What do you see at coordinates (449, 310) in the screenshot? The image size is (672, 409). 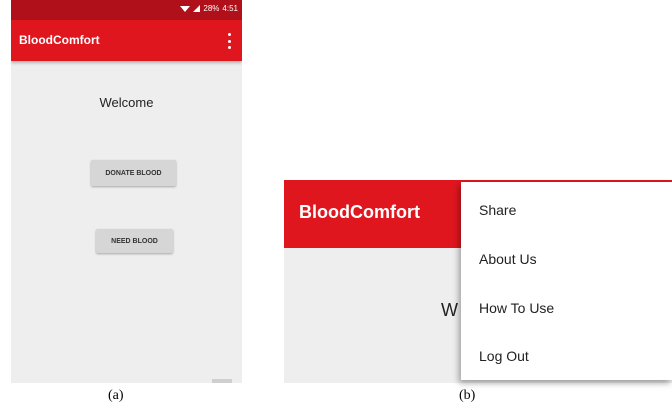 I see `welcome-text-partial: W` at bounding box center [449, 310].